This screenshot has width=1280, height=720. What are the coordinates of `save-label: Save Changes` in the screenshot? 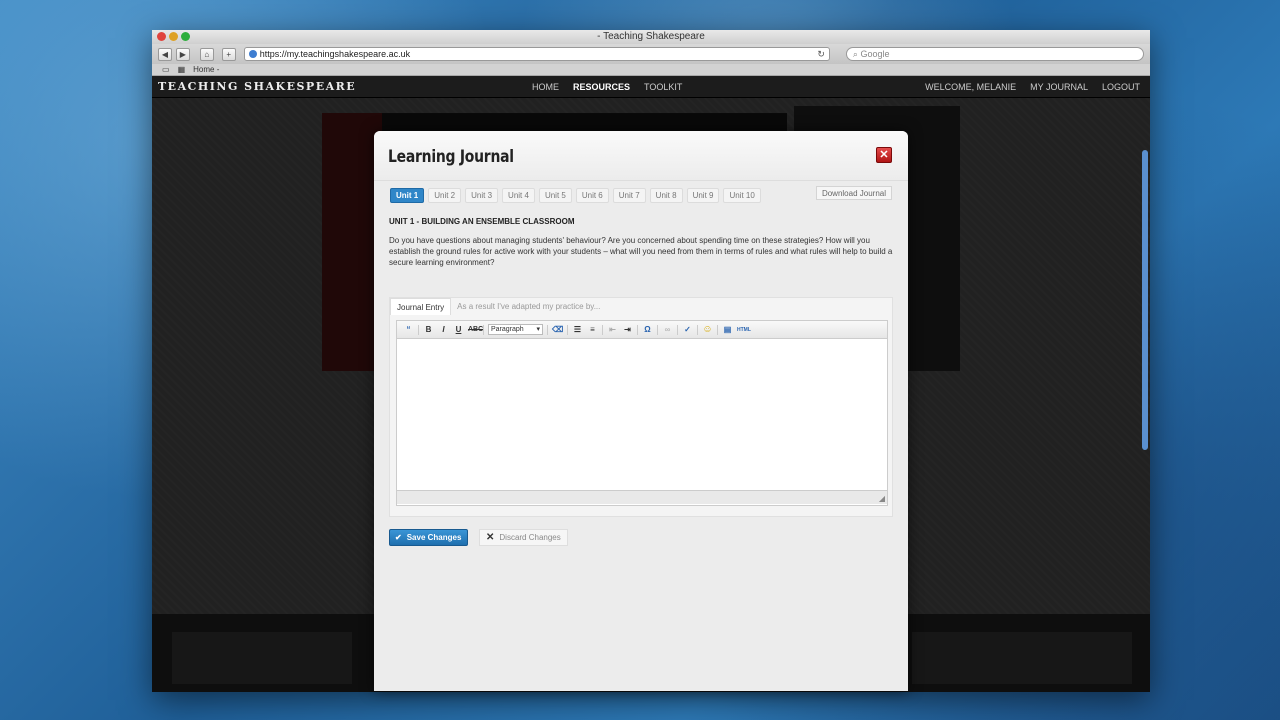 It's located at (434, 537).